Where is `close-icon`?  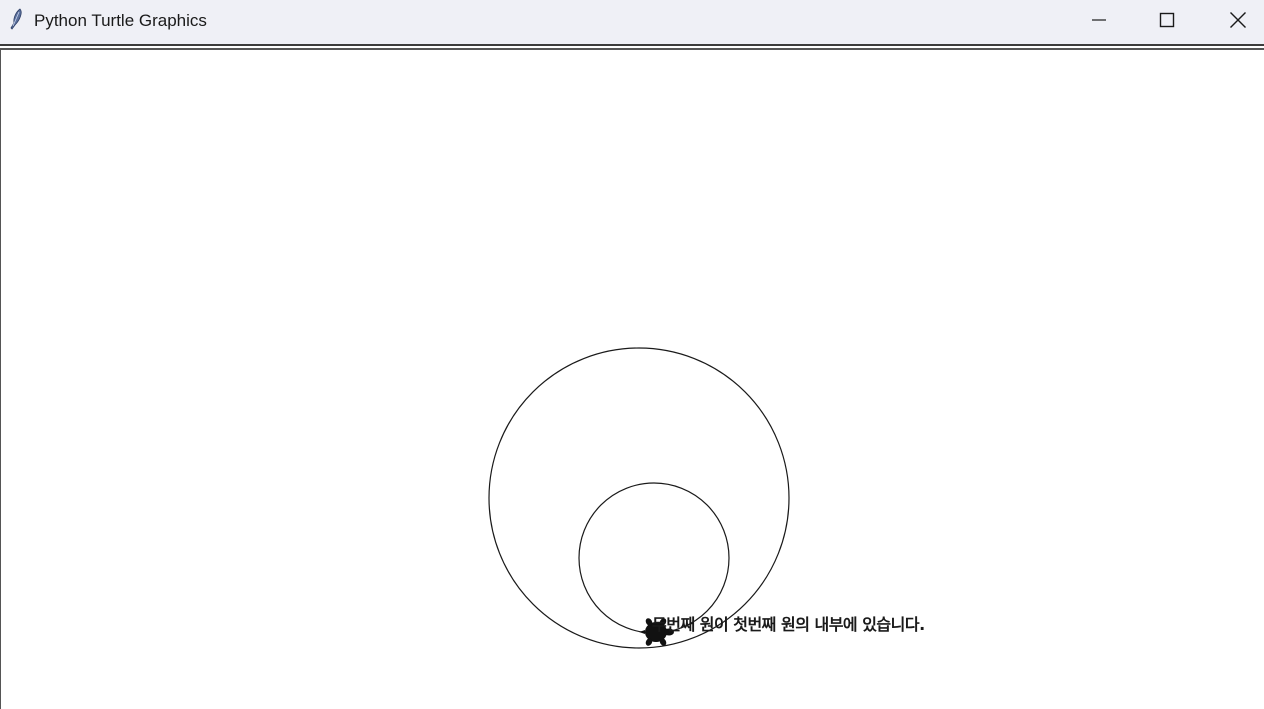
close-icon is located at coordinates (1238, 20).